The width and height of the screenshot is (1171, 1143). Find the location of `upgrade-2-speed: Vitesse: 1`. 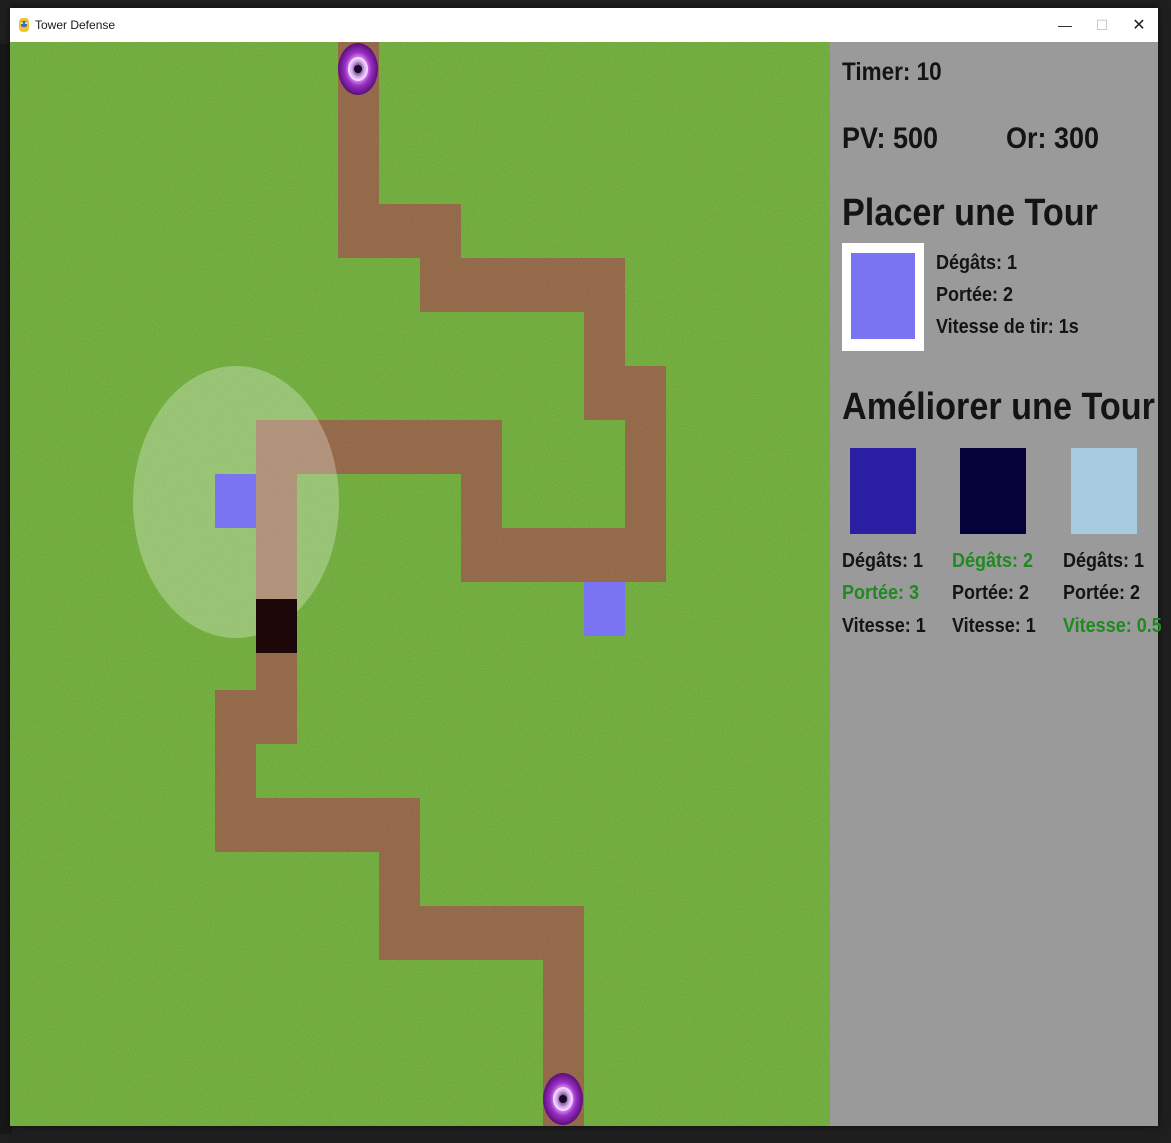

upgrade-2-speed: Vitesse: 1 is located at coordinates (994, 626).